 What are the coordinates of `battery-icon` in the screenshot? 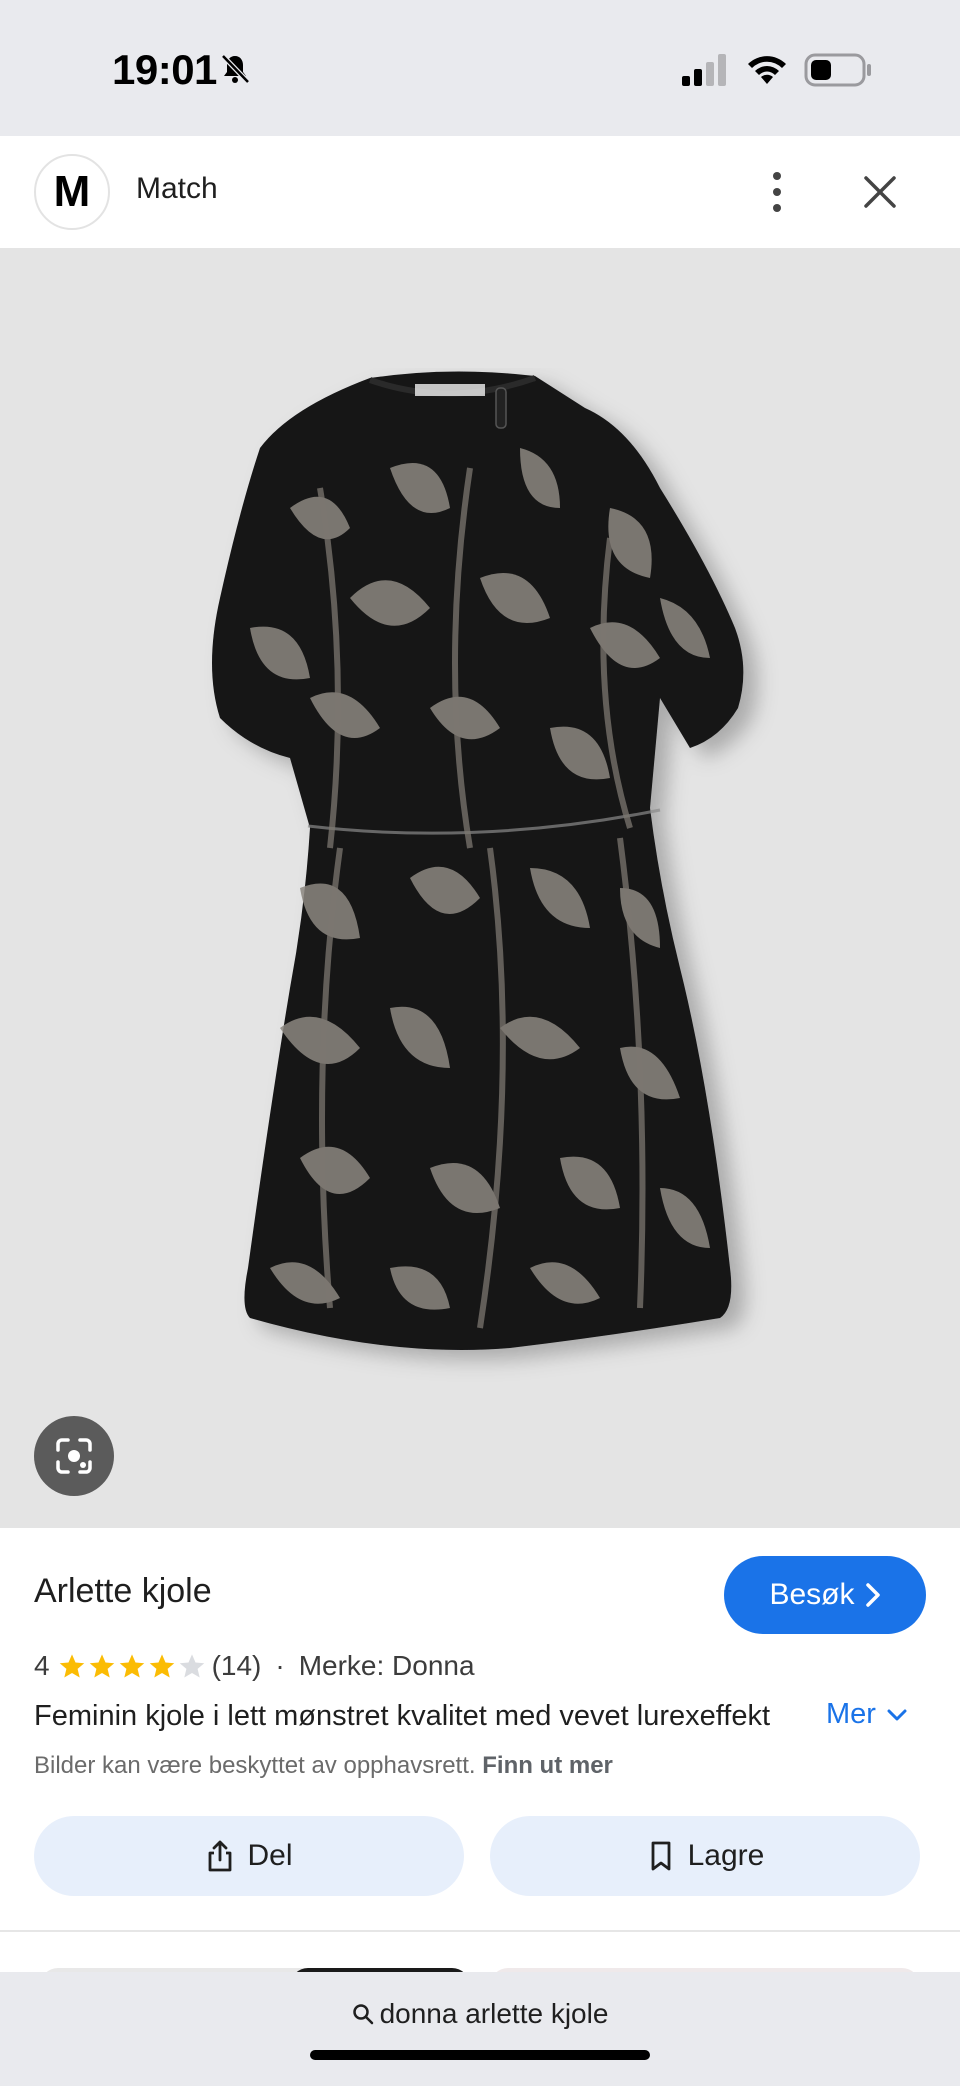 It's located at (837, 70).